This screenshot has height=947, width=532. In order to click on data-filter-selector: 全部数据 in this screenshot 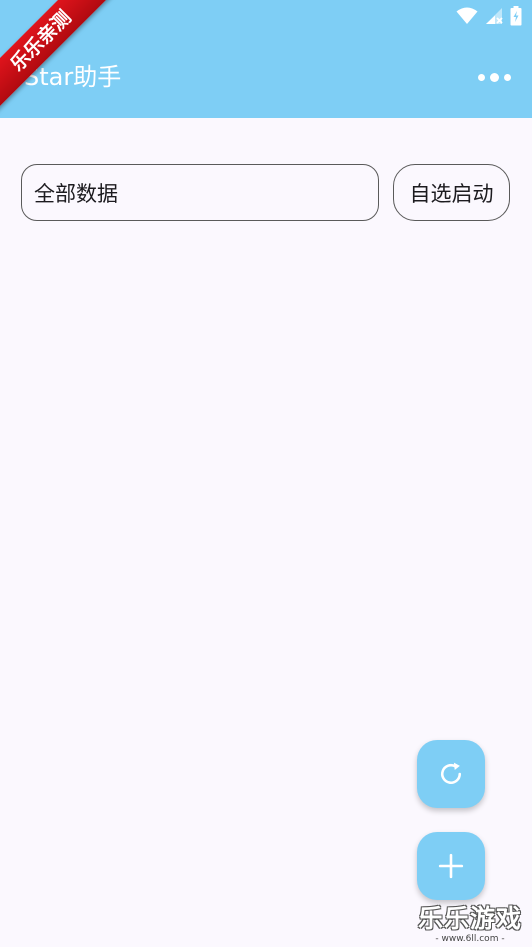, I will do `click(200, 192)`.